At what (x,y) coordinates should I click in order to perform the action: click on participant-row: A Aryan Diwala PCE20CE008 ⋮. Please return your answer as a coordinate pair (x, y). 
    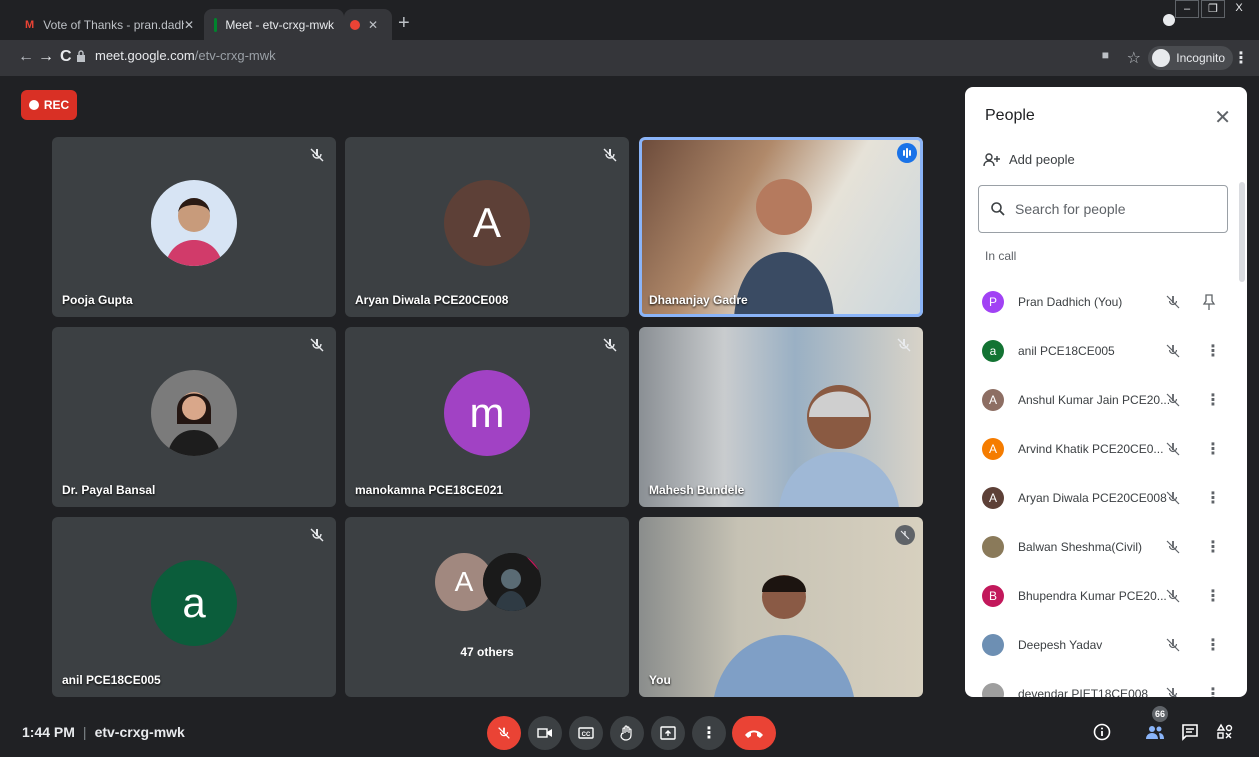
    Looking at the image, I should click on (1100, 497).